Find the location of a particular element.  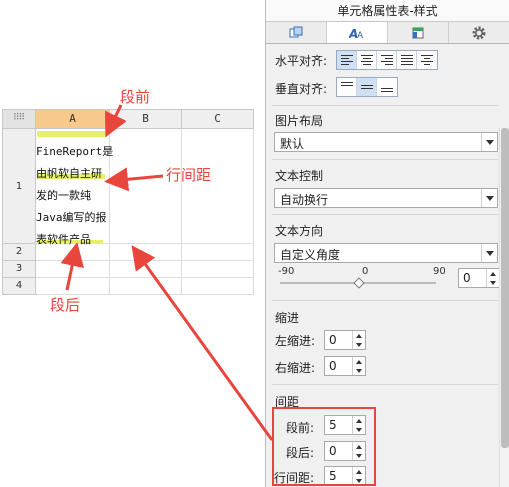

scrollbar-thumb is located at coordinates (505, 288).